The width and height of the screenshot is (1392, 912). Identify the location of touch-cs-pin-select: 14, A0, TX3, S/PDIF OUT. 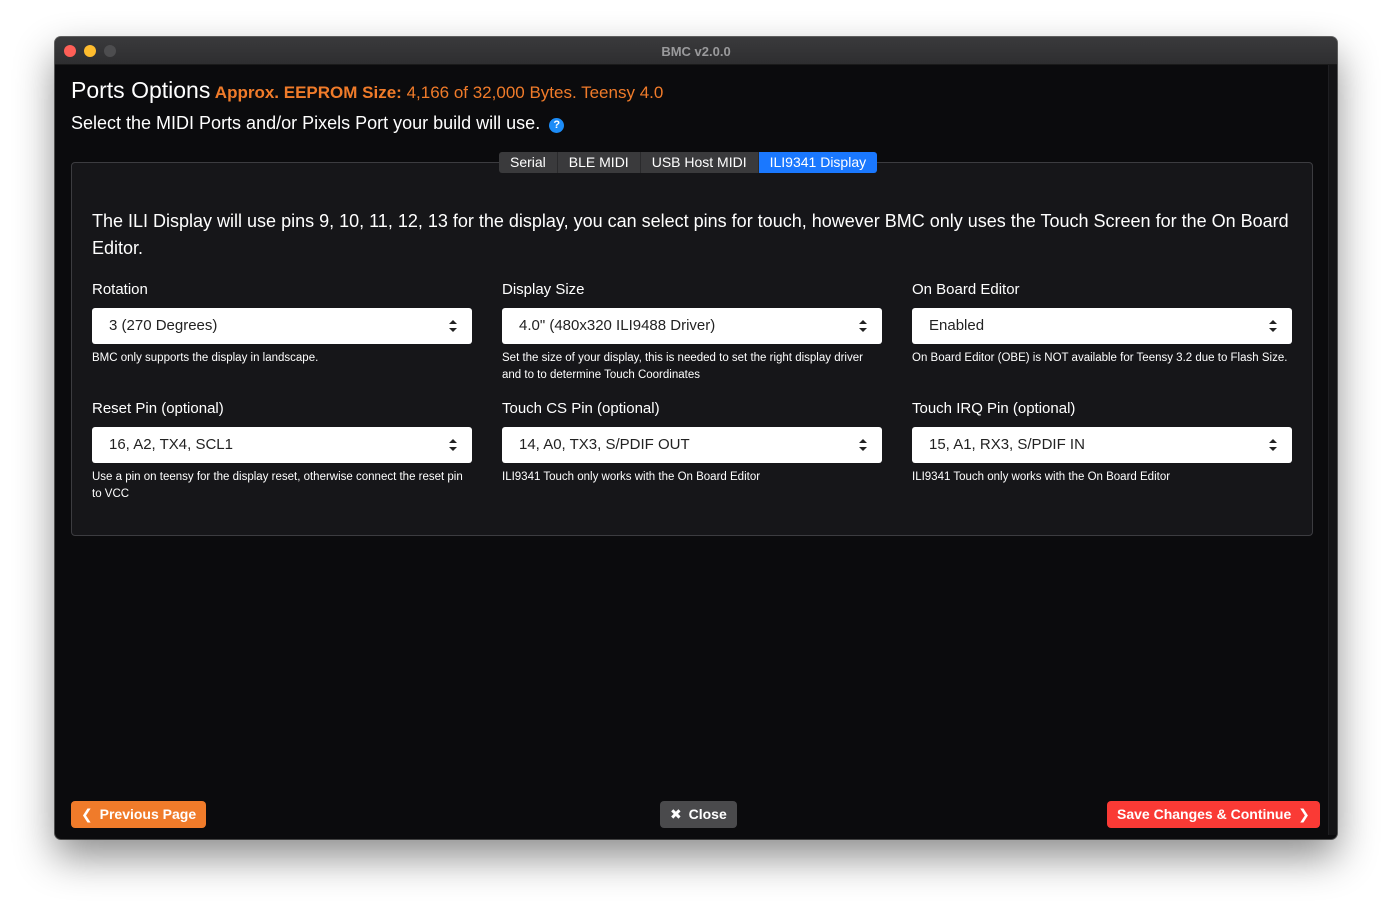
(692, 445).